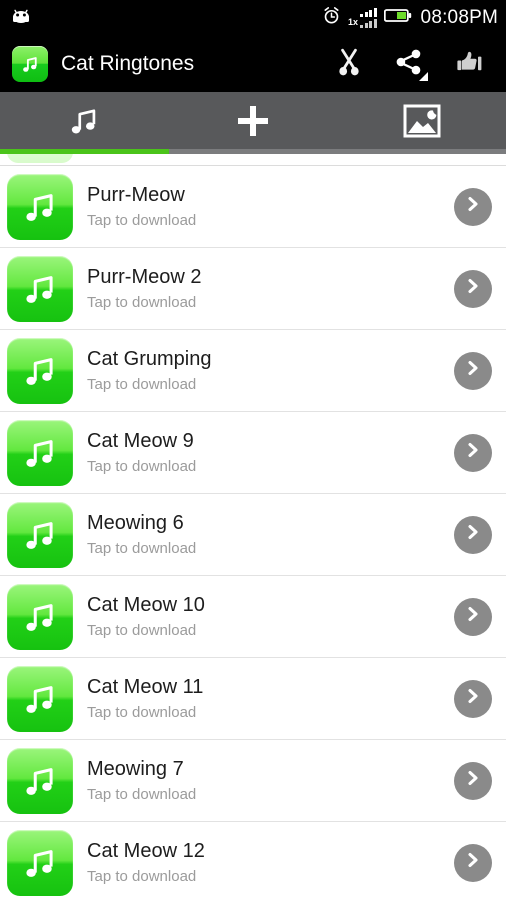  Describe the element at coordinates (266, 862) in the screenshot. I see `list-item-text: Cat Meow 12 Tap to download` at that location.